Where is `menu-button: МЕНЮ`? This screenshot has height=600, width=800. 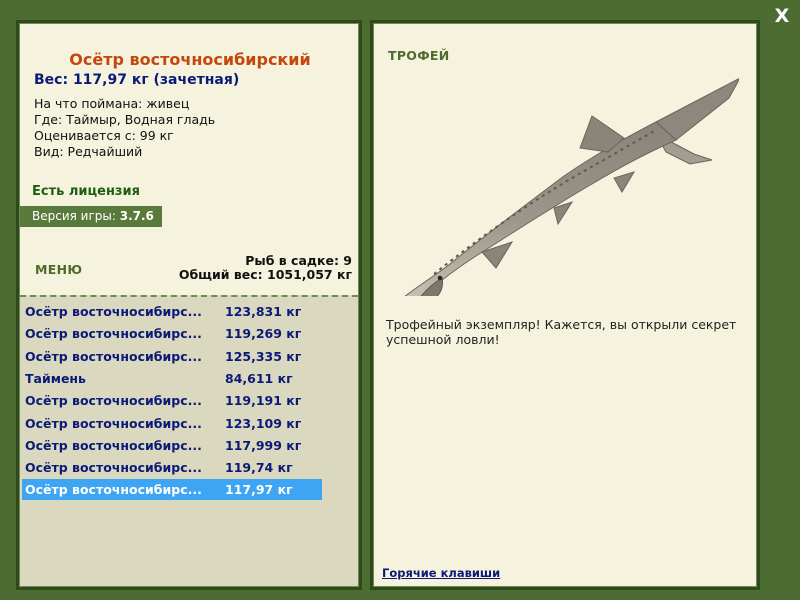 menu-button: МЕНЮ is located at coordinates (58, 269).